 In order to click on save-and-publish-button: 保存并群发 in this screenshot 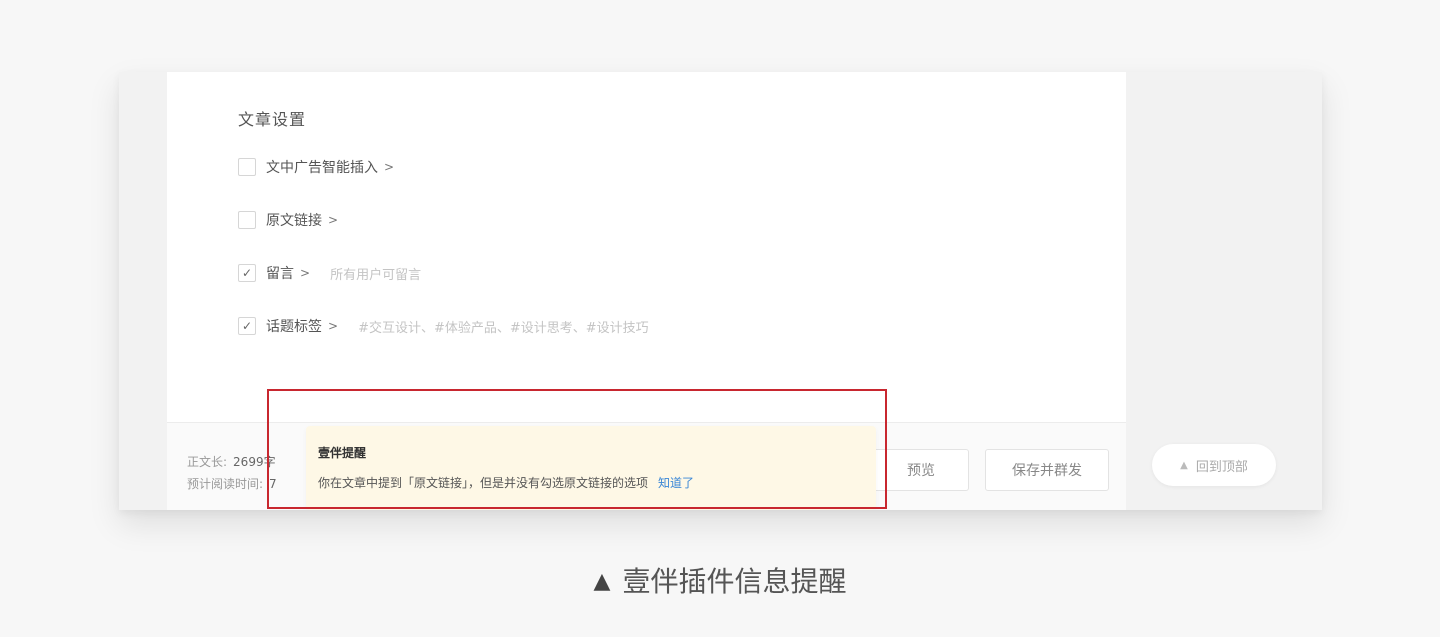, I will do `click(1047, 470)`.